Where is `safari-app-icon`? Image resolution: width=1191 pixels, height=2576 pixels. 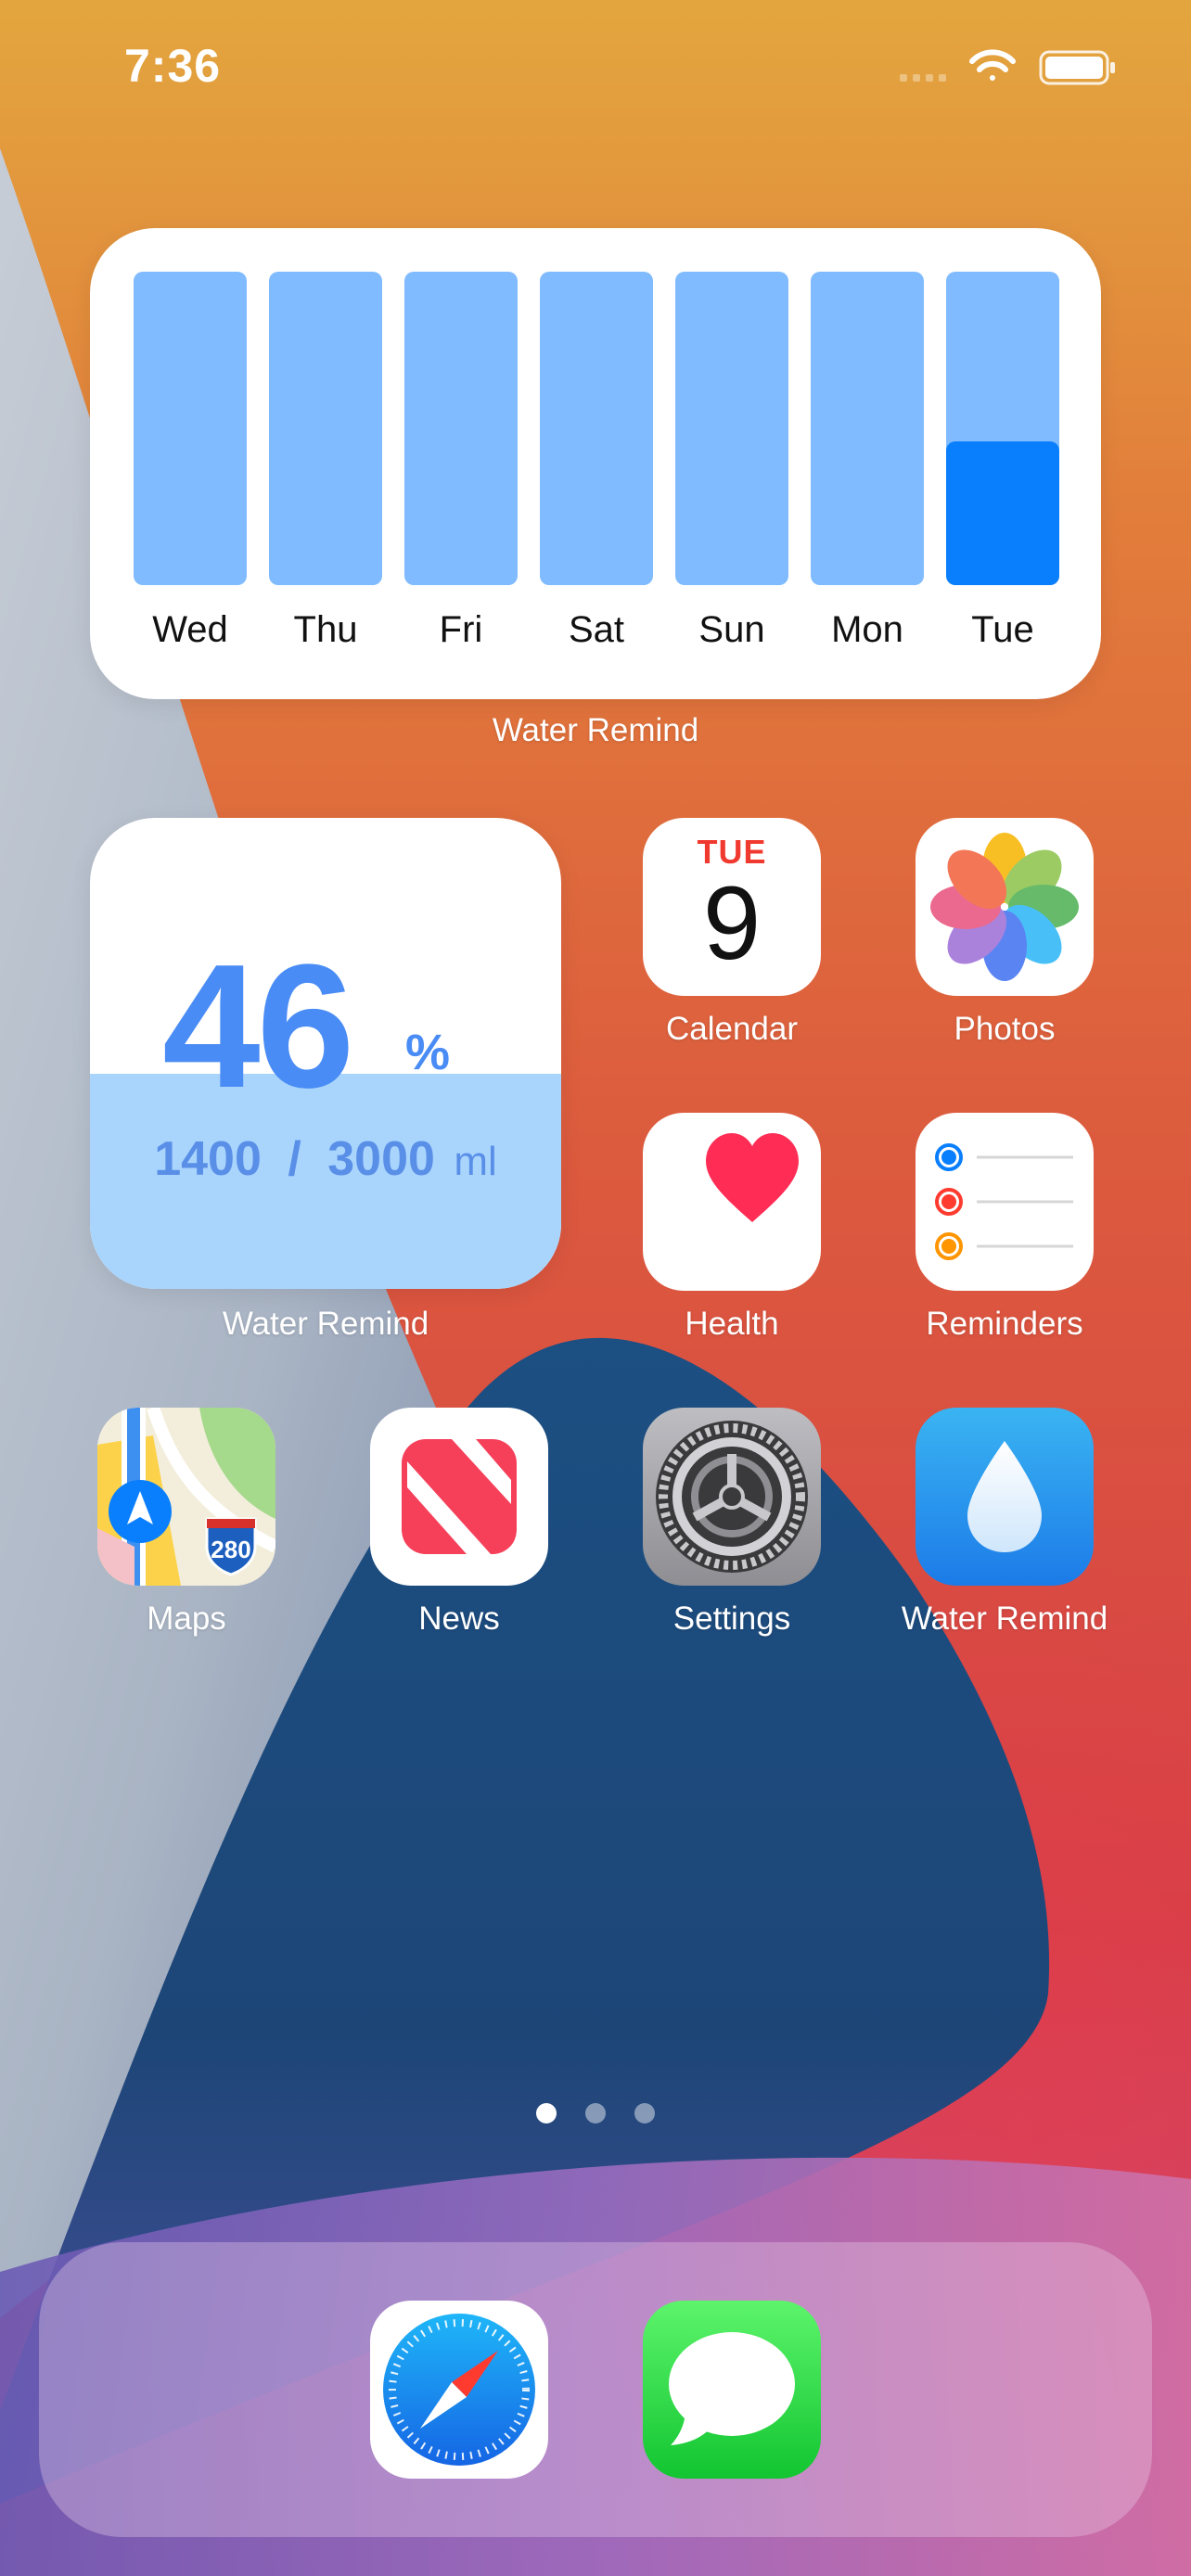 safari-app-icon is located at coordinates (459, 2390).